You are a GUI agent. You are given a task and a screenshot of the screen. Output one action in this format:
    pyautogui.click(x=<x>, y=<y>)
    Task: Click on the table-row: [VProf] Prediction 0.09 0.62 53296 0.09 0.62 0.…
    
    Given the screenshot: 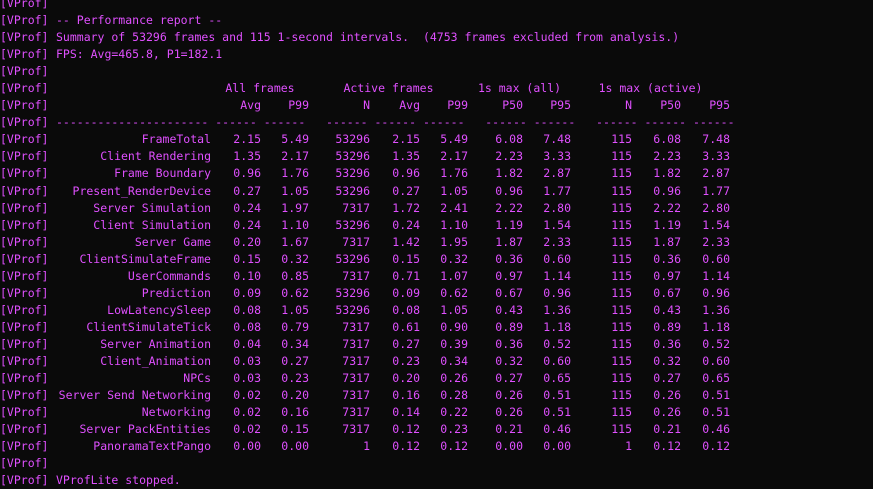 What is the action you would take?
    pyautogui.click(x=436, y=293)
    